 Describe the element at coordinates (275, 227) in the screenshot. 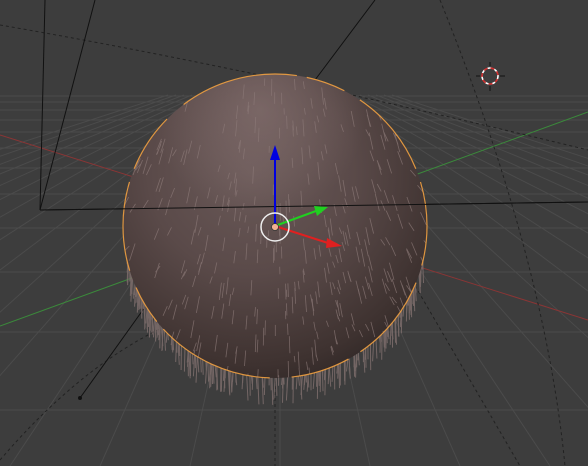

I see `object-origin-dot` at that location.